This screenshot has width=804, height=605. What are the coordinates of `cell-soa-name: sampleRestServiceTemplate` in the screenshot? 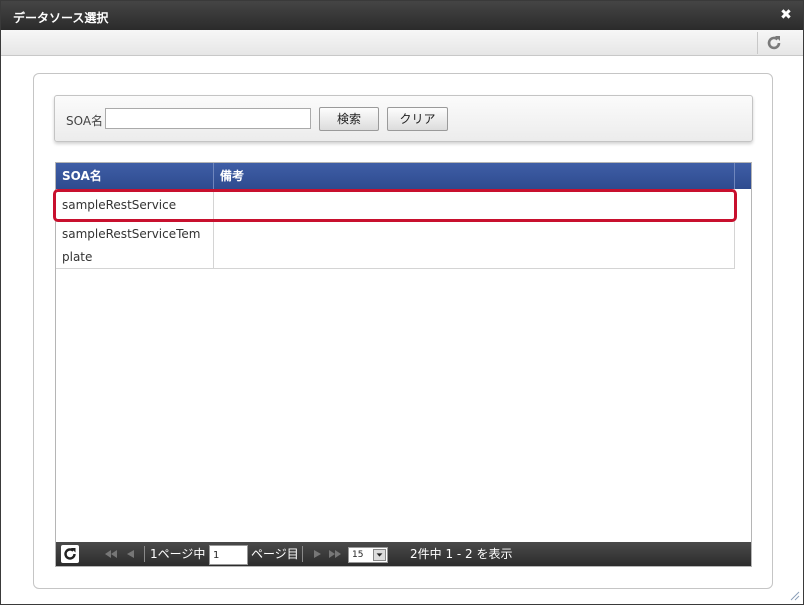 It's located at (135, 245).